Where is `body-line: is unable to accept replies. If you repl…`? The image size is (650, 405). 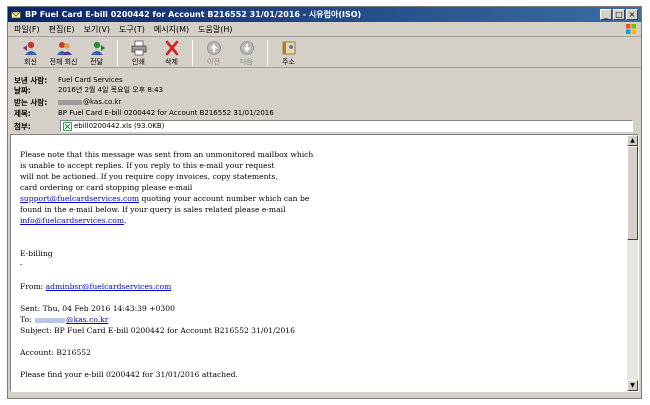 body-line: is unable to accept replies. If you repl… is located at coordinates (147, 165).